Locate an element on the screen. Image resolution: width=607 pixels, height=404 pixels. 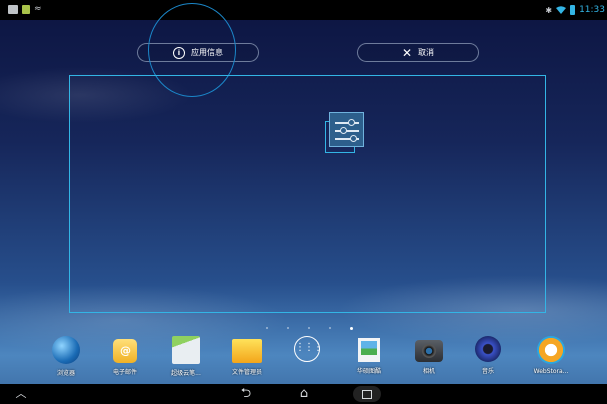
camera-icon is located at coordinates (429, 351).